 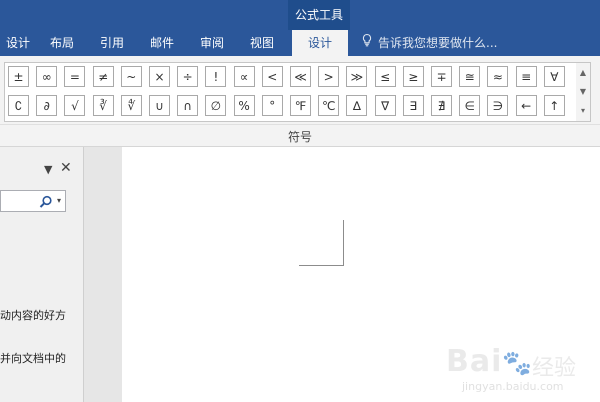 What do you see at coordinates (329, 76) in the screenshot?
I see `symbol-button: >` at bounding box center [329, 76].